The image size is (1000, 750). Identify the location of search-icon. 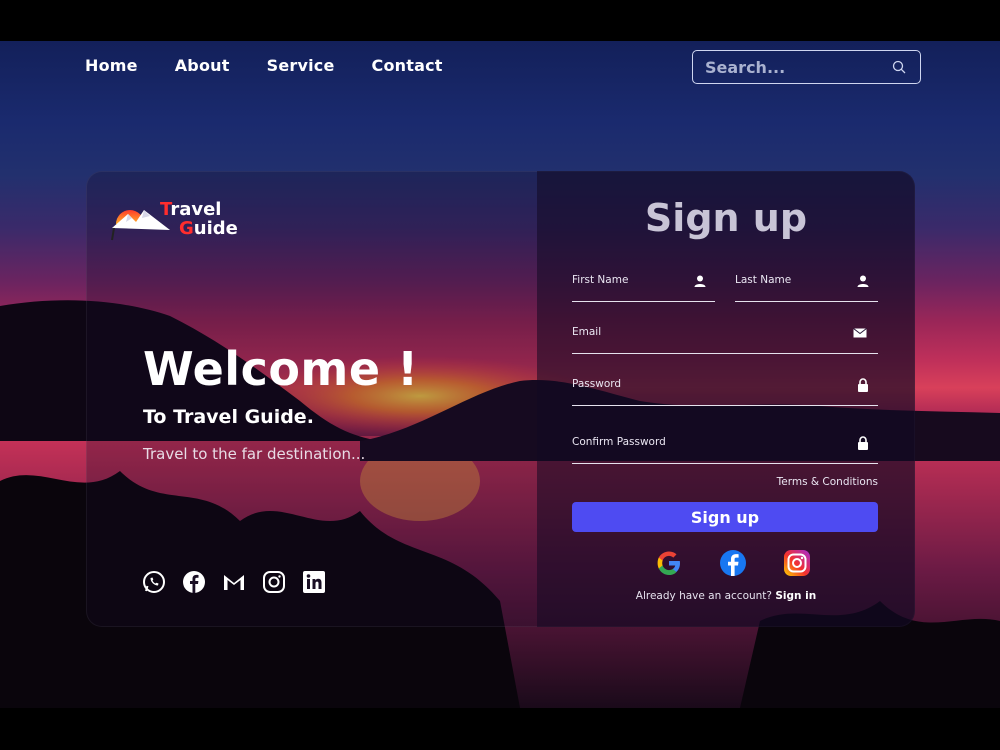
(899, 67).